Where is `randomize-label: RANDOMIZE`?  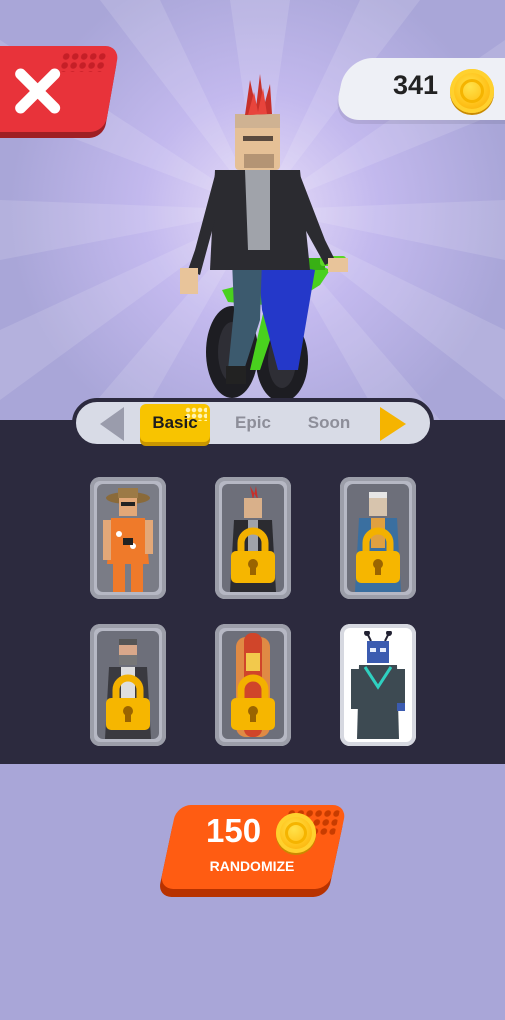 randomize-label: RANDOMIZE is located at coordinates (252, 866).